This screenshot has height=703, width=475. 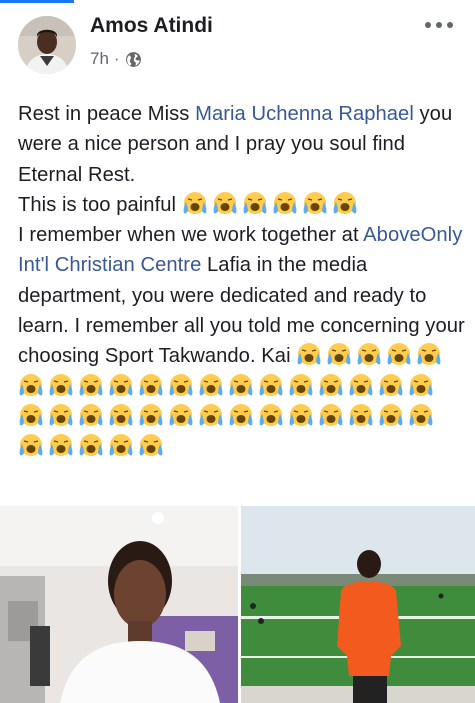 I want to click on post-meta: 7h ·, so click(x=116, y=59).